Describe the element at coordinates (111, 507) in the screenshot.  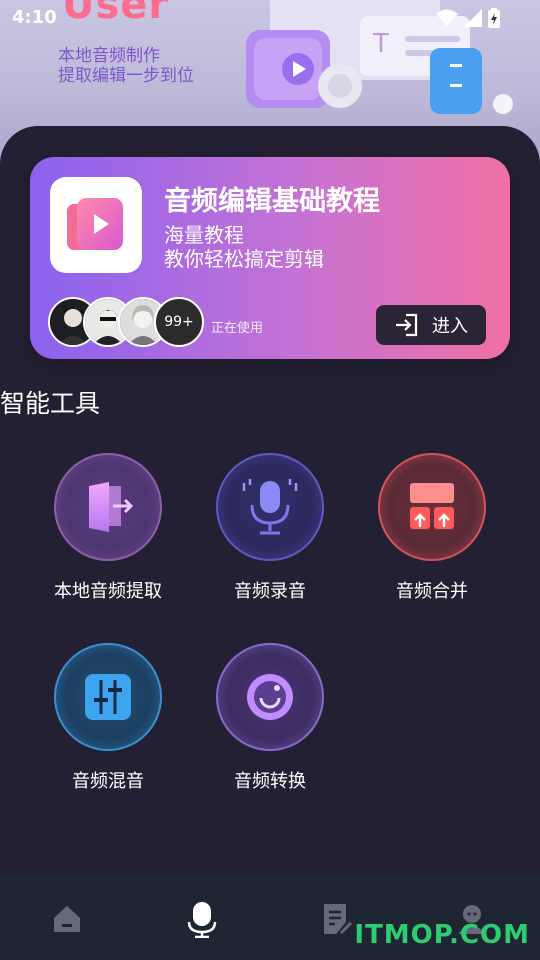
I see `exit-door-icon` at that location.